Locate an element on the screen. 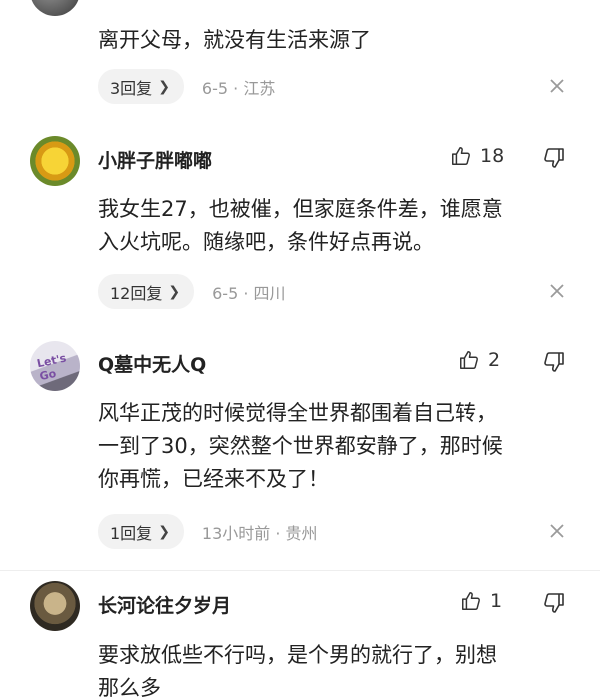 This screenshot has height=697, width=600. like-count: 18 is located at coordinates (492, 156).